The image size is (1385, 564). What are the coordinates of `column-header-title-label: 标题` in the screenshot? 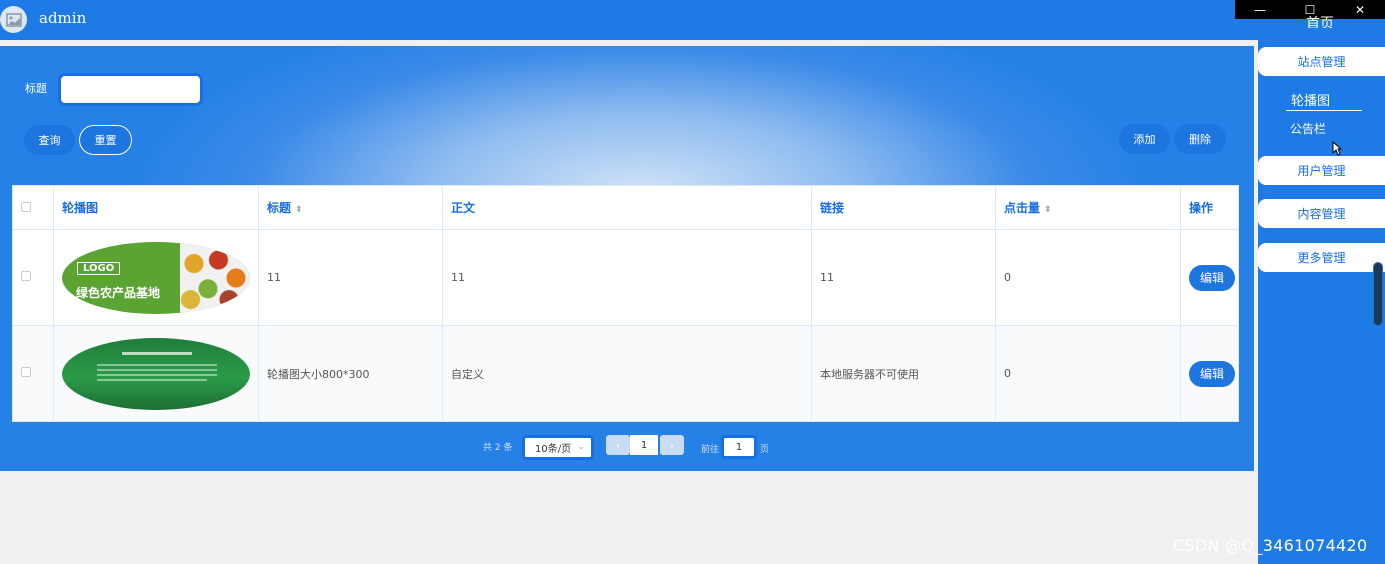 It's located at (279, 208).